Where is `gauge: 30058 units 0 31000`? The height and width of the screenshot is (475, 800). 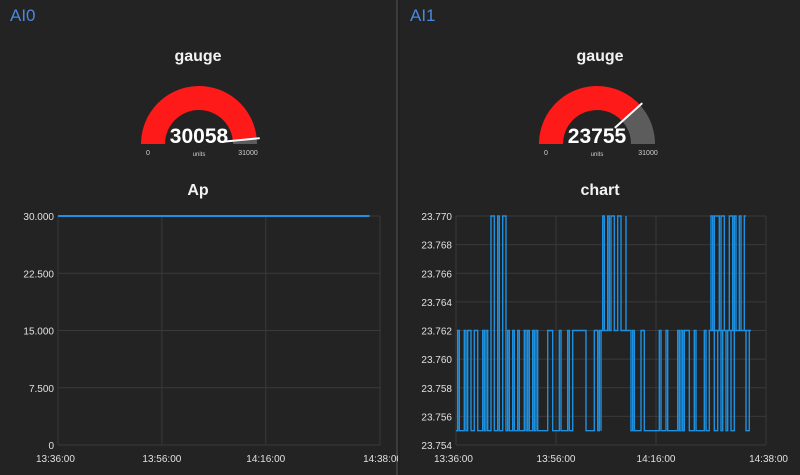
gauge: 30058 units 0 31000 is located at coordinates (200, 122).